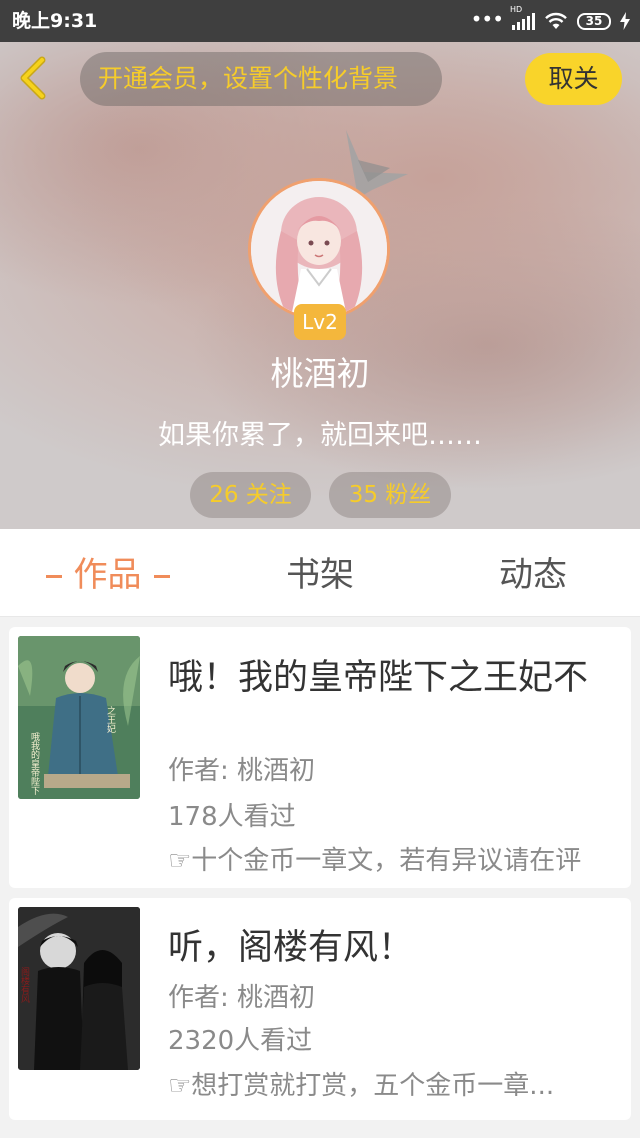 The height and width of the screenshot is (1138, 640). I want to click on wifi-icon, so click(556, 20).